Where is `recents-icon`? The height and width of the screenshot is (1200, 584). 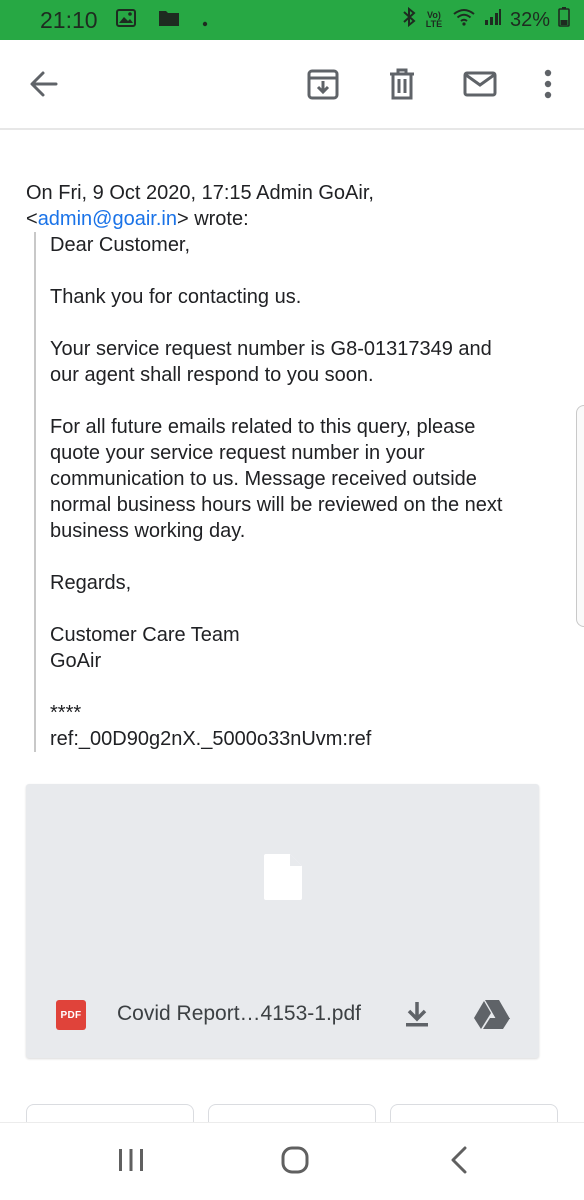
recents-icon is located at coordinates (131, 1162).